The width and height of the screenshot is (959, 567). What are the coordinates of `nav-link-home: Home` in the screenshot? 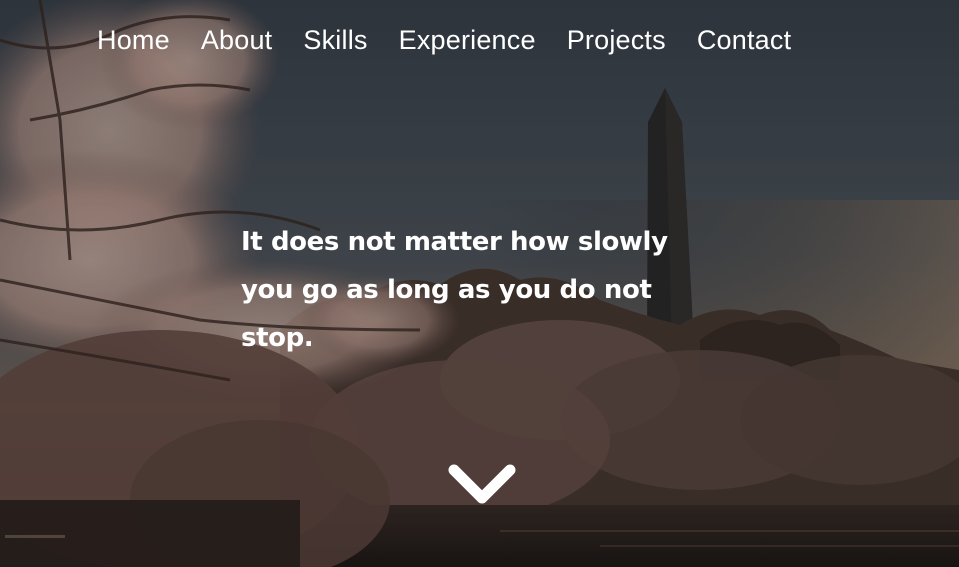 It's located at (133, 40).